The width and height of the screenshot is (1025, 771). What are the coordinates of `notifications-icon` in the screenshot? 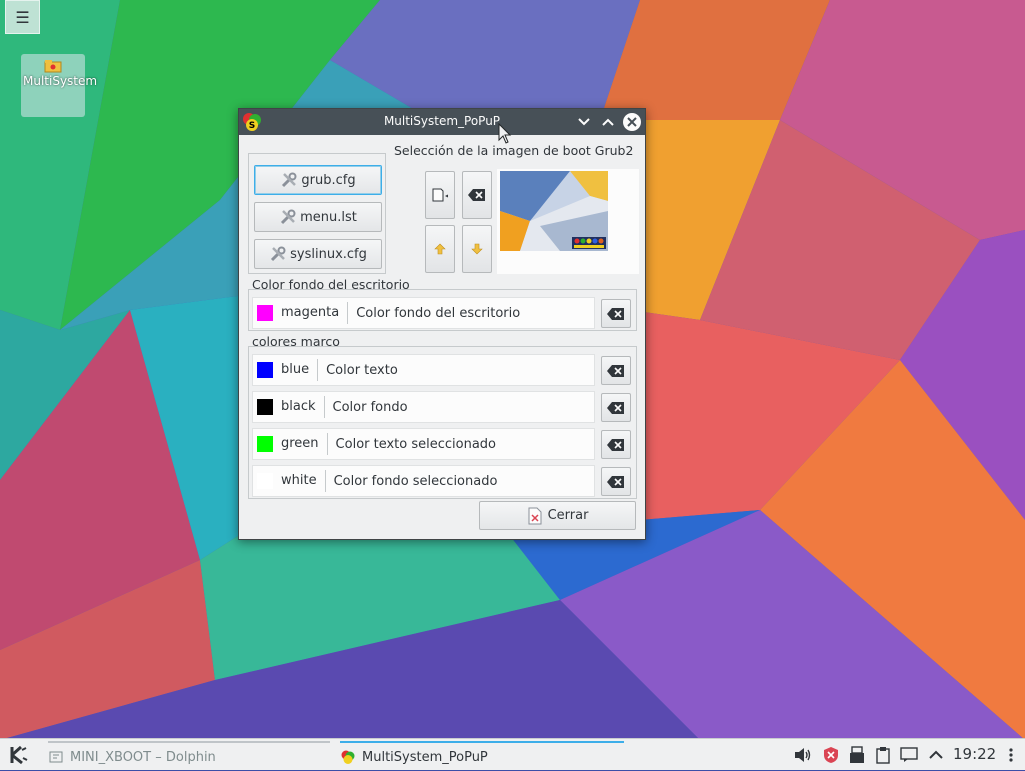 It's located at (909, 755).